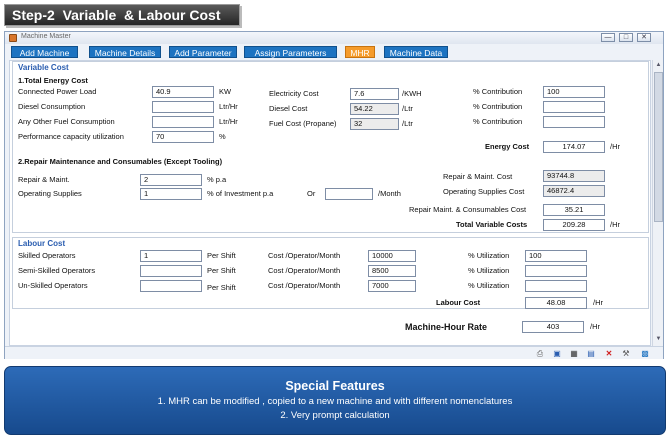 The image size is (670, 439). I want to click on diesel-consumption-label: Diesel Consumption, so click(52, 106).